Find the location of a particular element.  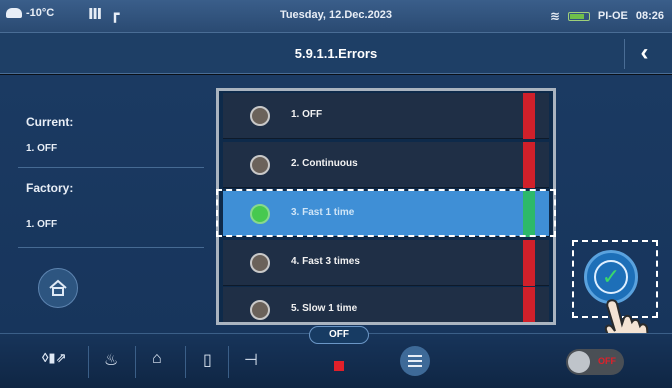

battery-icon is located at coordinates (578, 16).